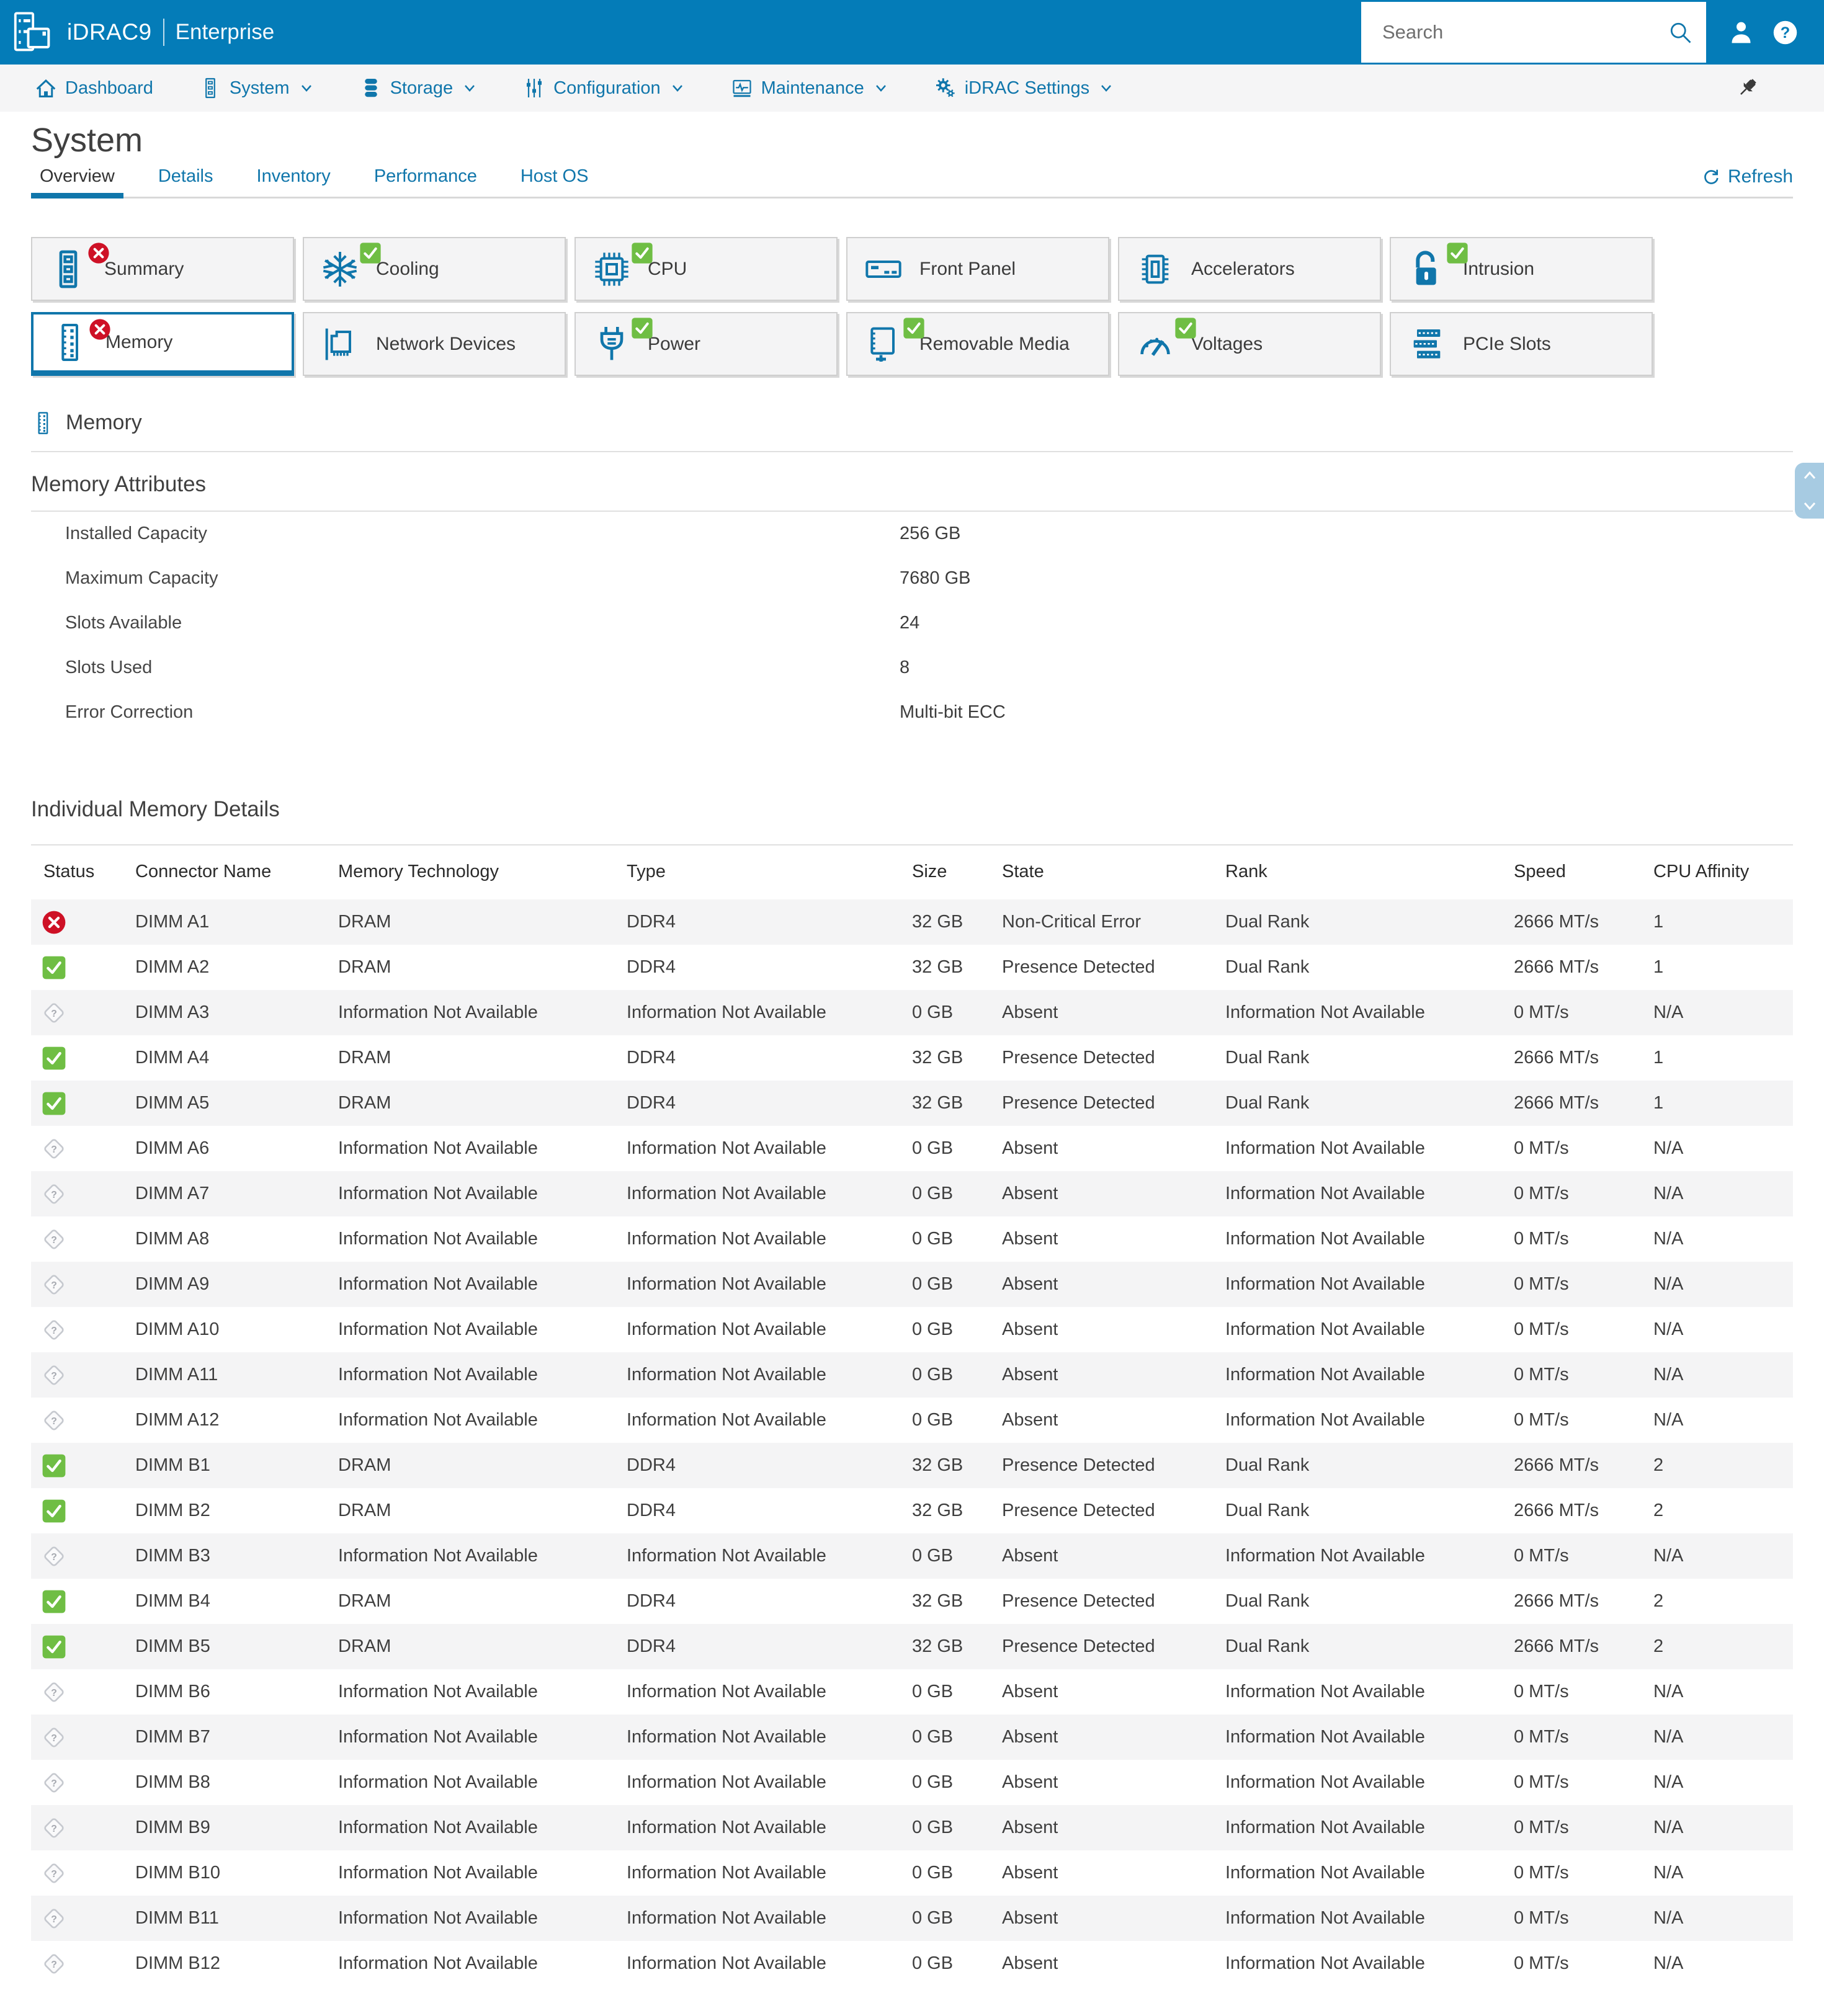 Image resolution: width=1824 pixels, height=2016 pixels. Describe the element at coordinates (419, 88) in the screenshot. I see `nav-item-storage: Storage` at that location.